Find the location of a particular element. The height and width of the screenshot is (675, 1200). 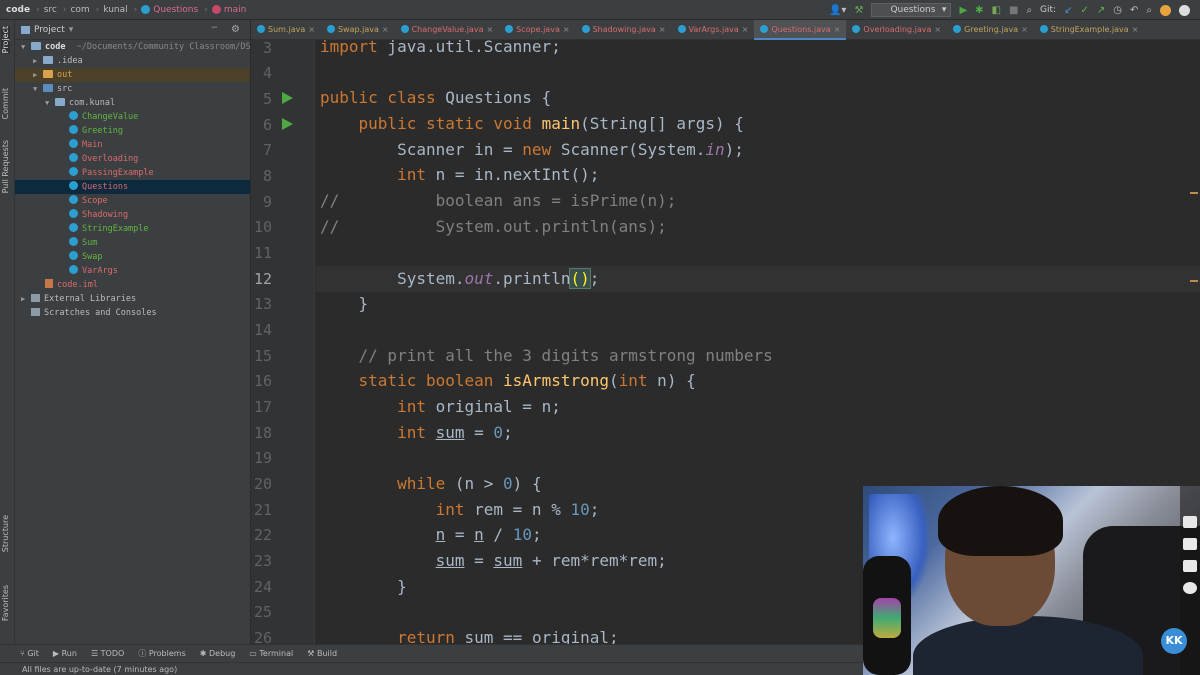

tab-varargs: VarArgs.java × is located at coordinates (713, 30).